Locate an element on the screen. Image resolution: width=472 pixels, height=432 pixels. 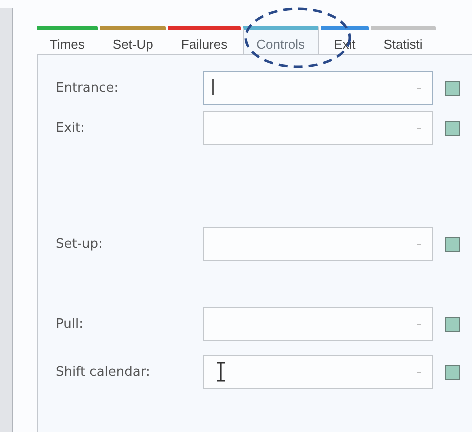
field-label: Shift calendar: is located at coordinates (104, 372).